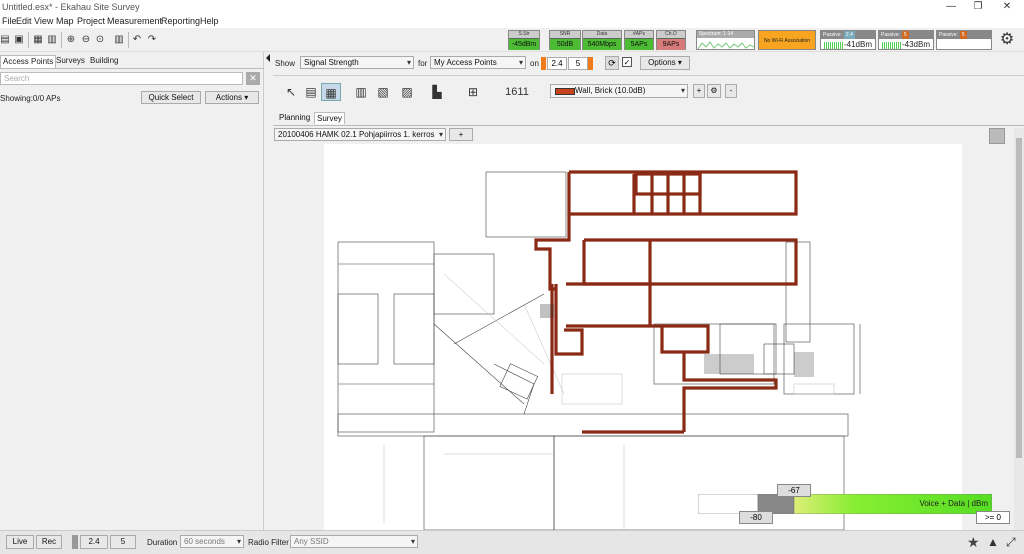  Describe the element at coordinates (953, 503) in the screenshot. I see `legend-label: Voice + Data | dBm` at that location.